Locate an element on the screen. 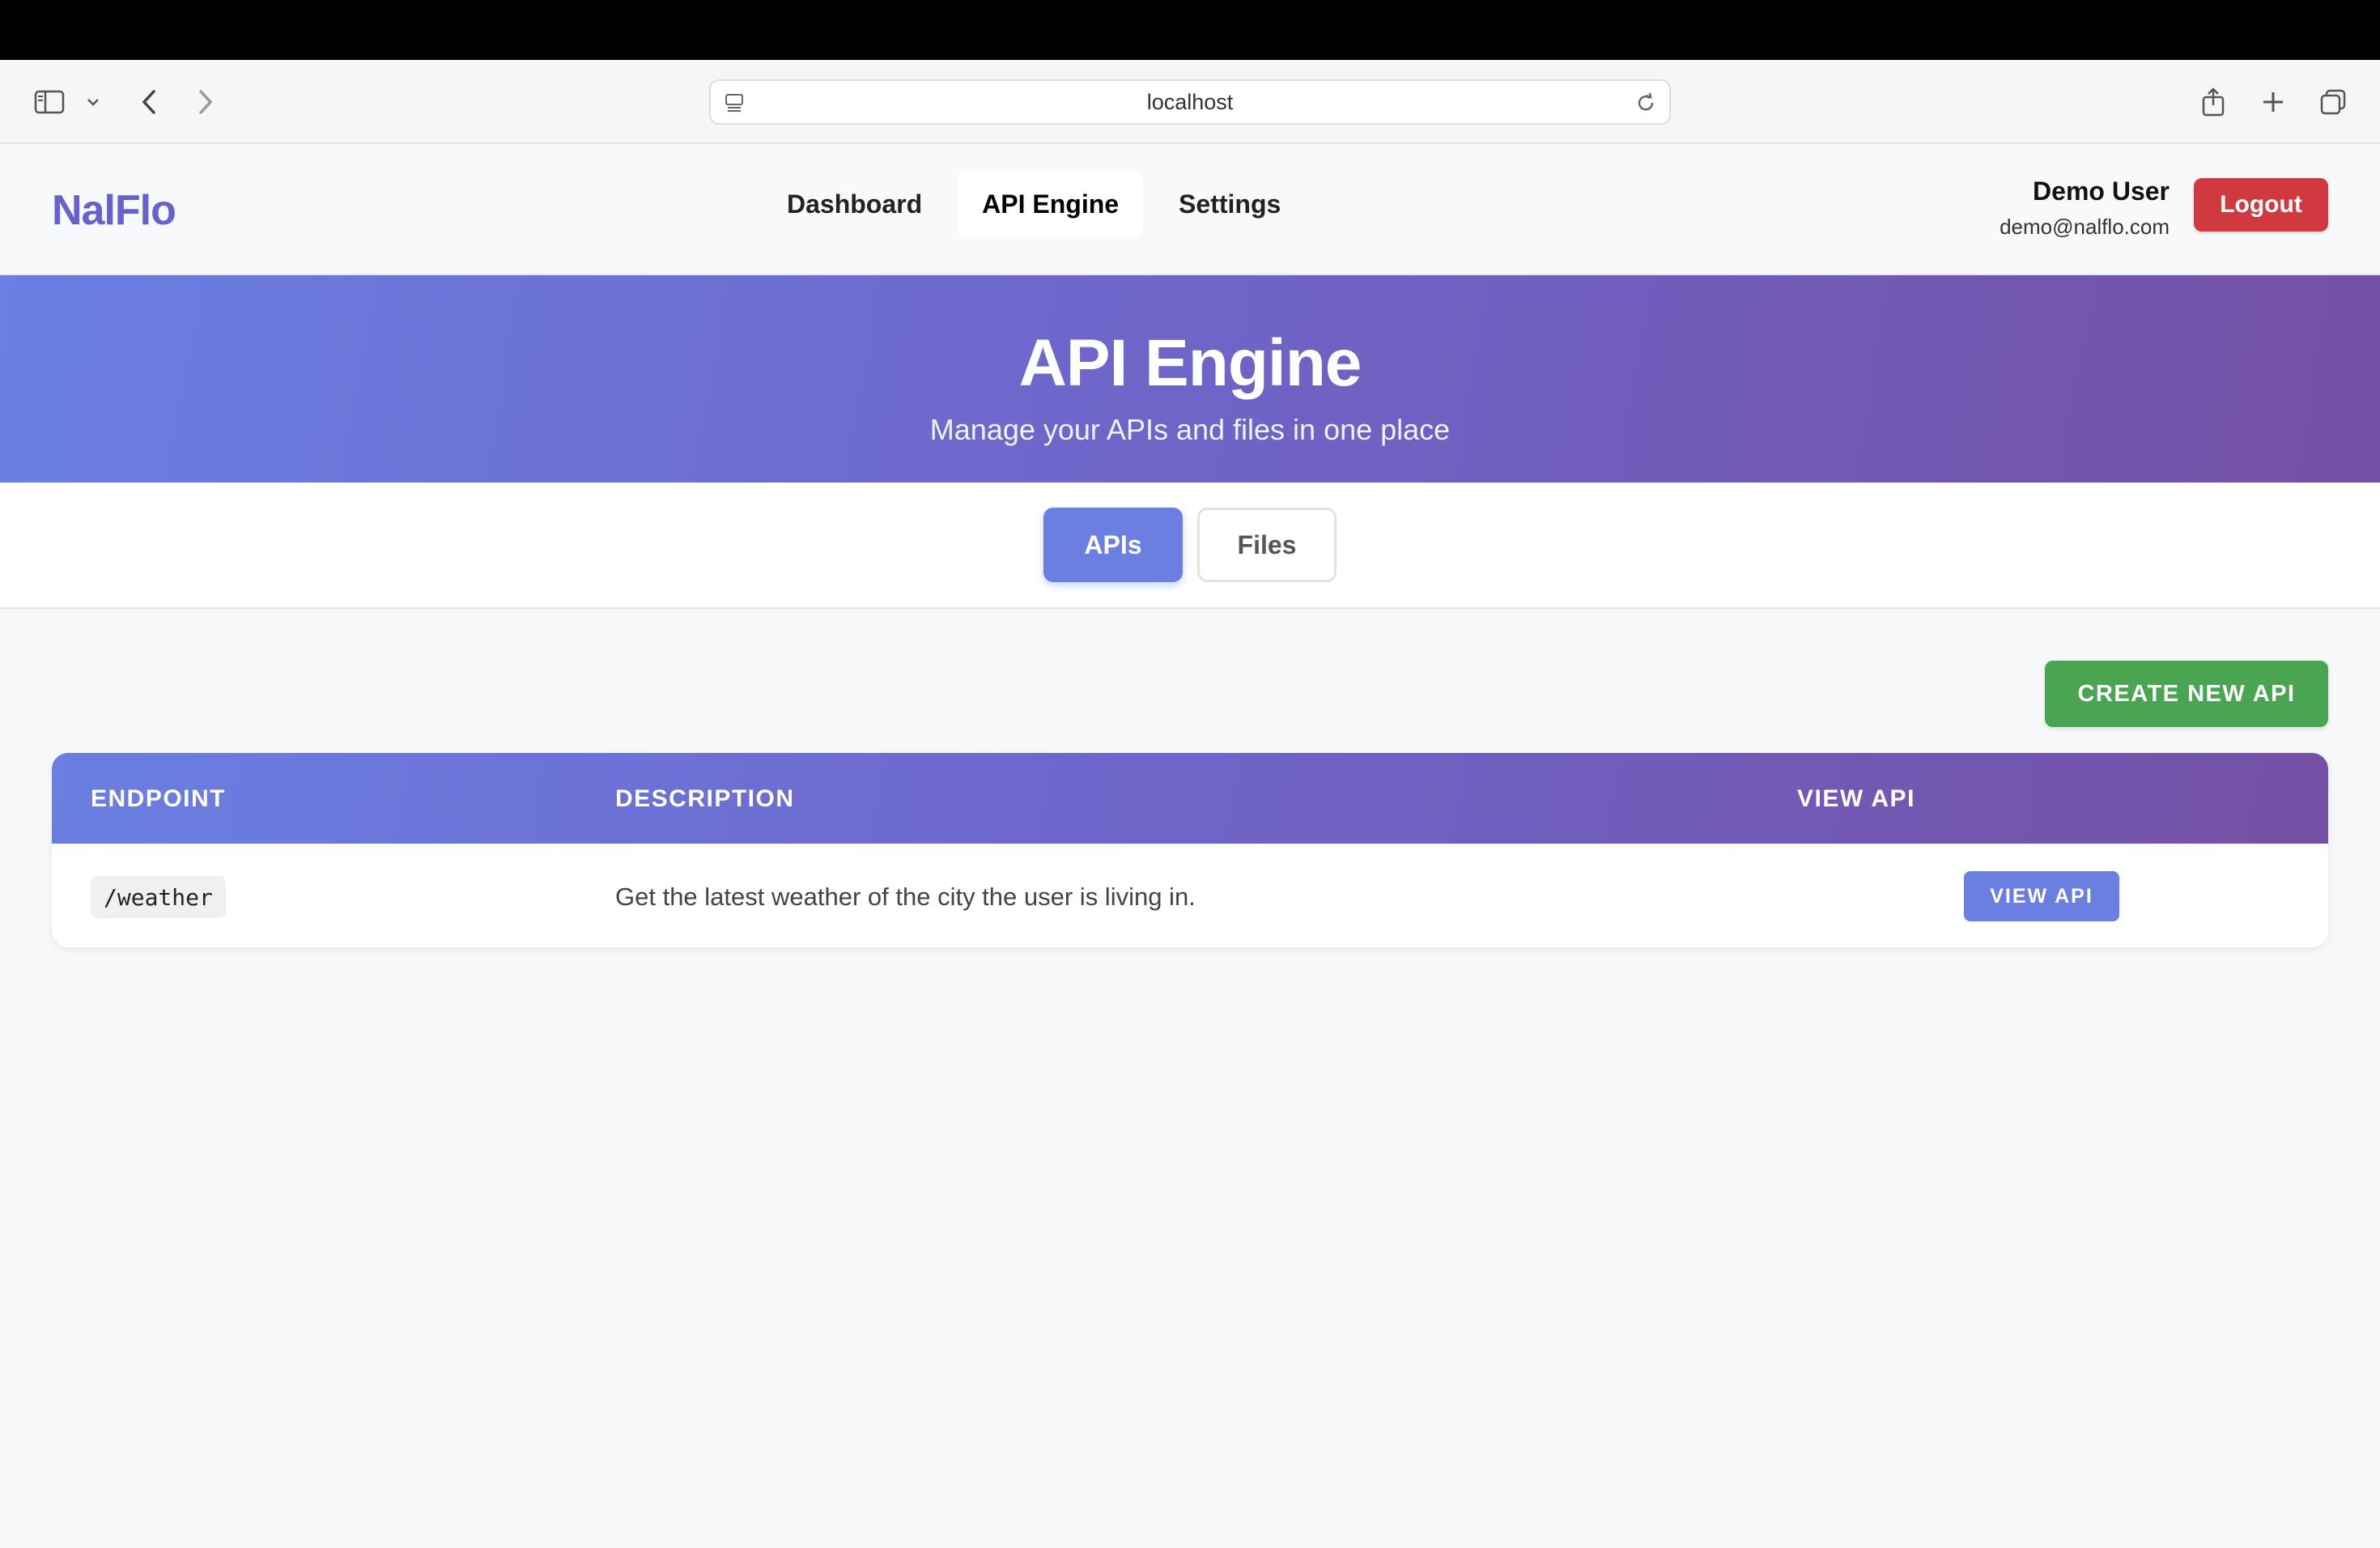  address-bar: localhost is located at coordinates (1190, 102).